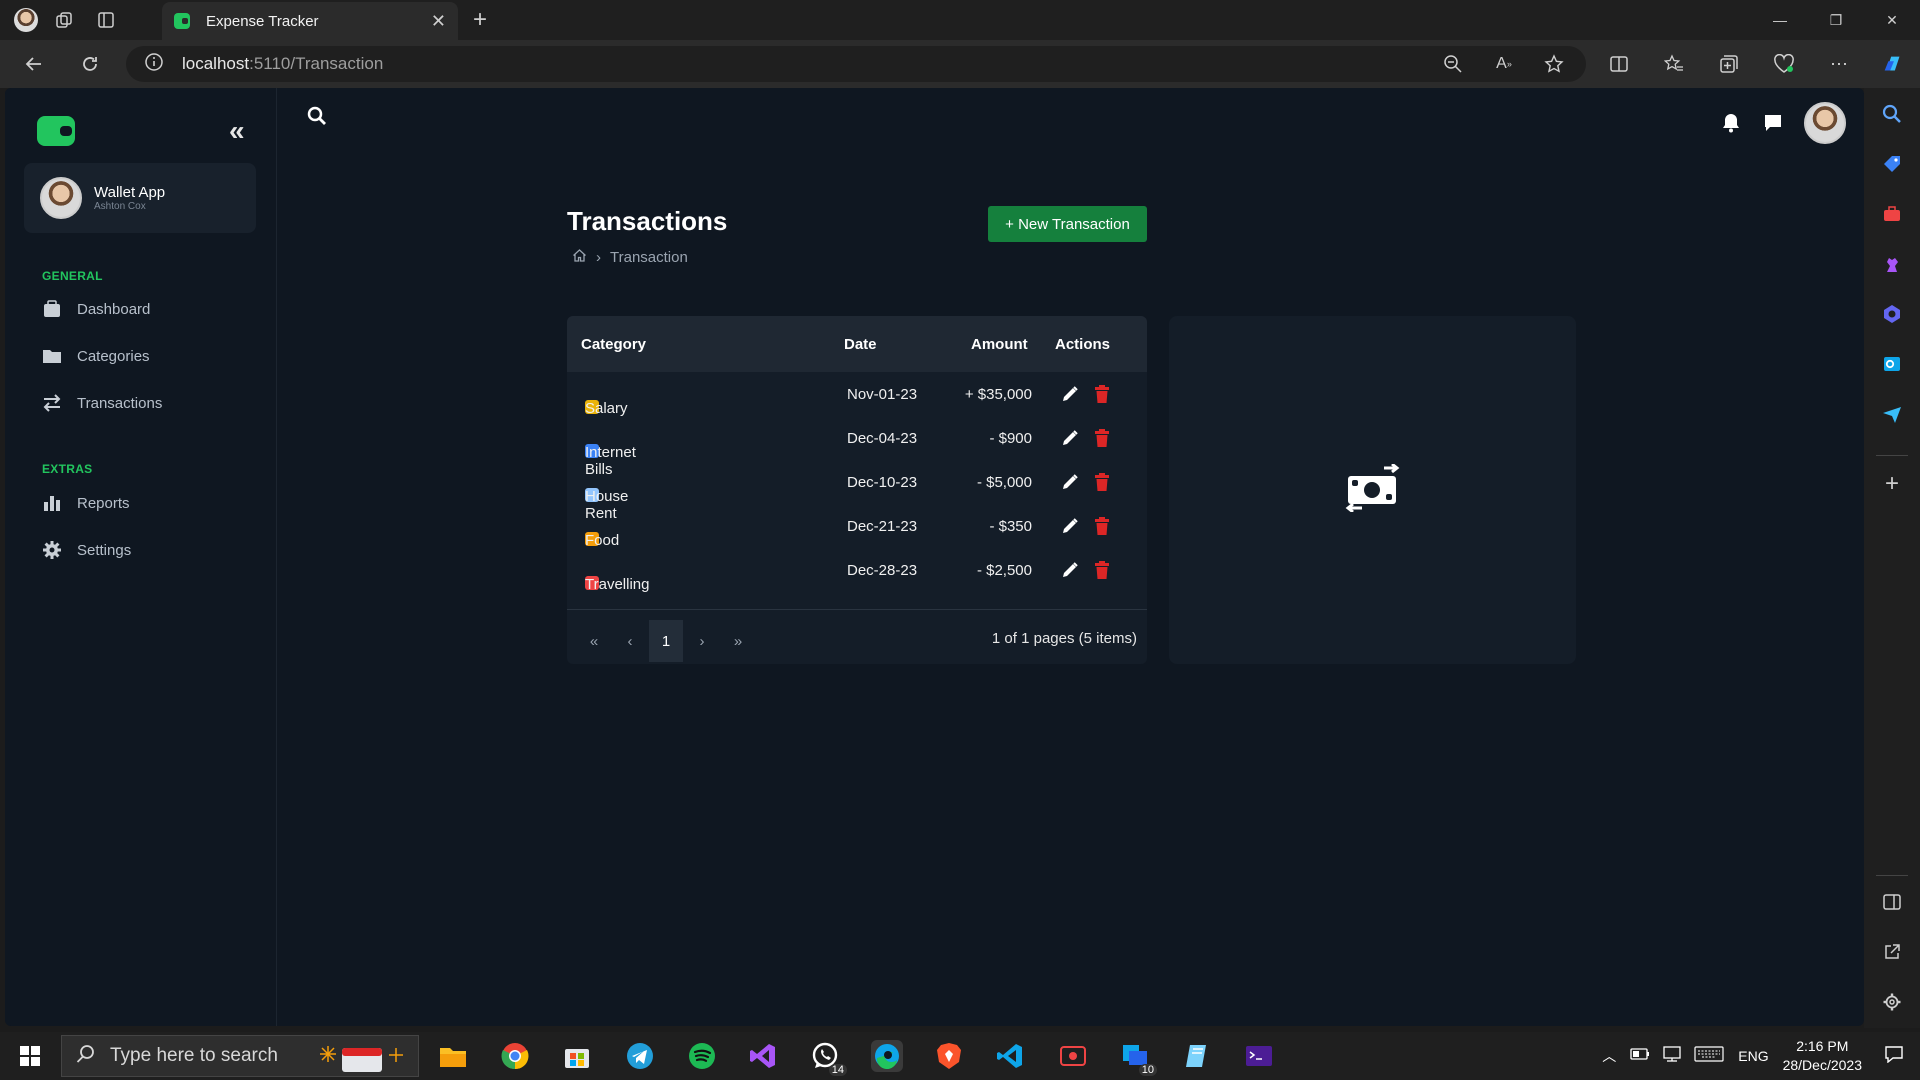 The height and width of the screenshot is (1080, 1920). I want to click on battery-icon, so click(1640, 1056).